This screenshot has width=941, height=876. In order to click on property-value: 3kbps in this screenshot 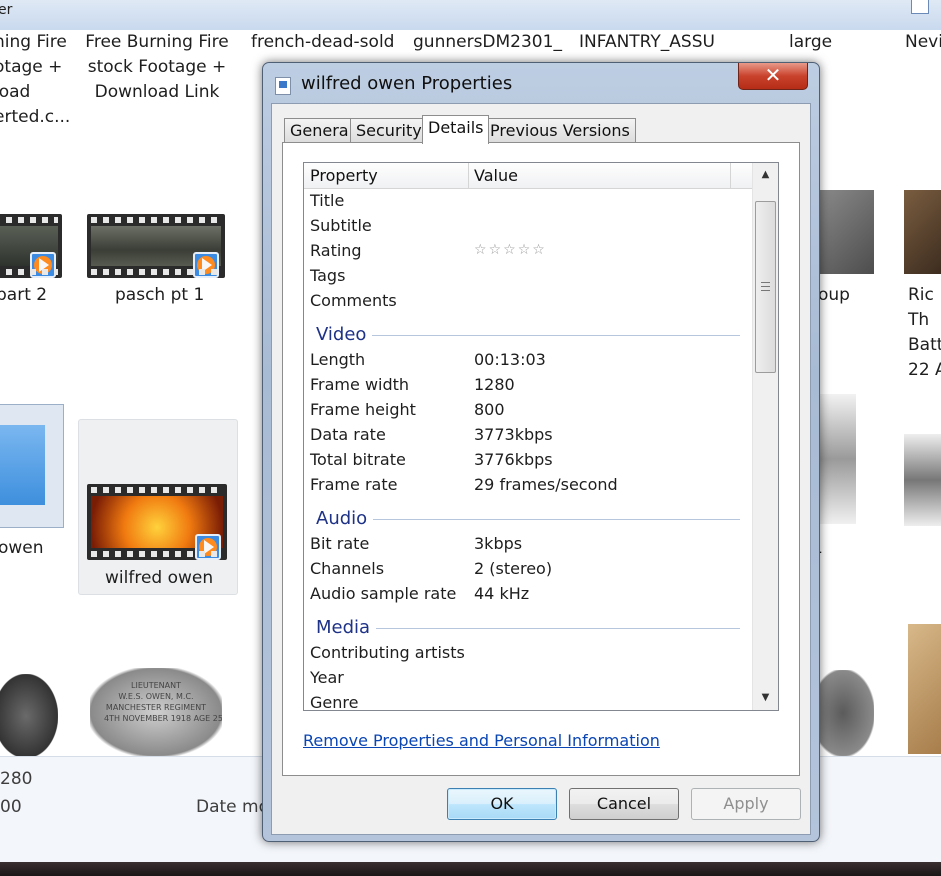, I will do `click(498, 543)`.